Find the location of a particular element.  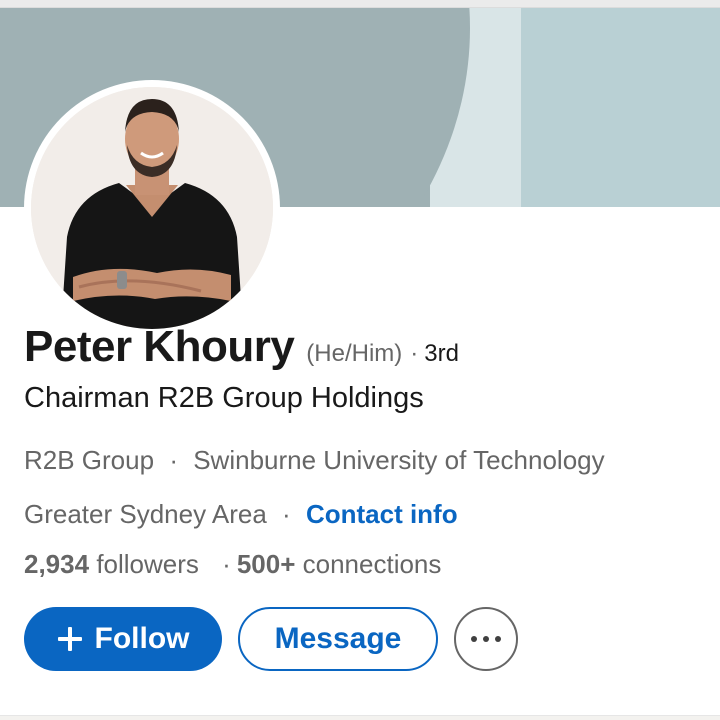

more-actions-button is located at coordinates (486, 639).